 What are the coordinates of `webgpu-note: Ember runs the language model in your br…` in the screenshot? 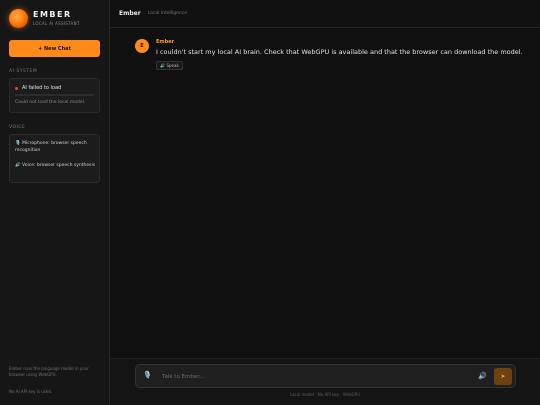 It's located at (49, 371).